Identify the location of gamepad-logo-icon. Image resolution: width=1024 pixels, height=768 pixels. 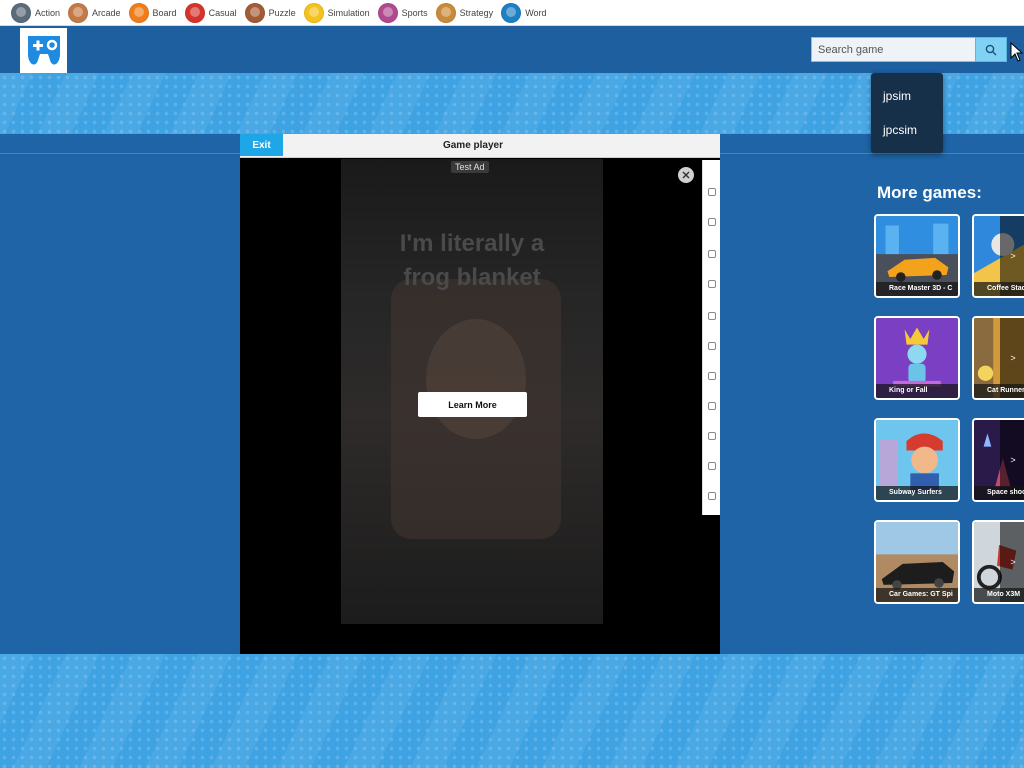
(43, 50).